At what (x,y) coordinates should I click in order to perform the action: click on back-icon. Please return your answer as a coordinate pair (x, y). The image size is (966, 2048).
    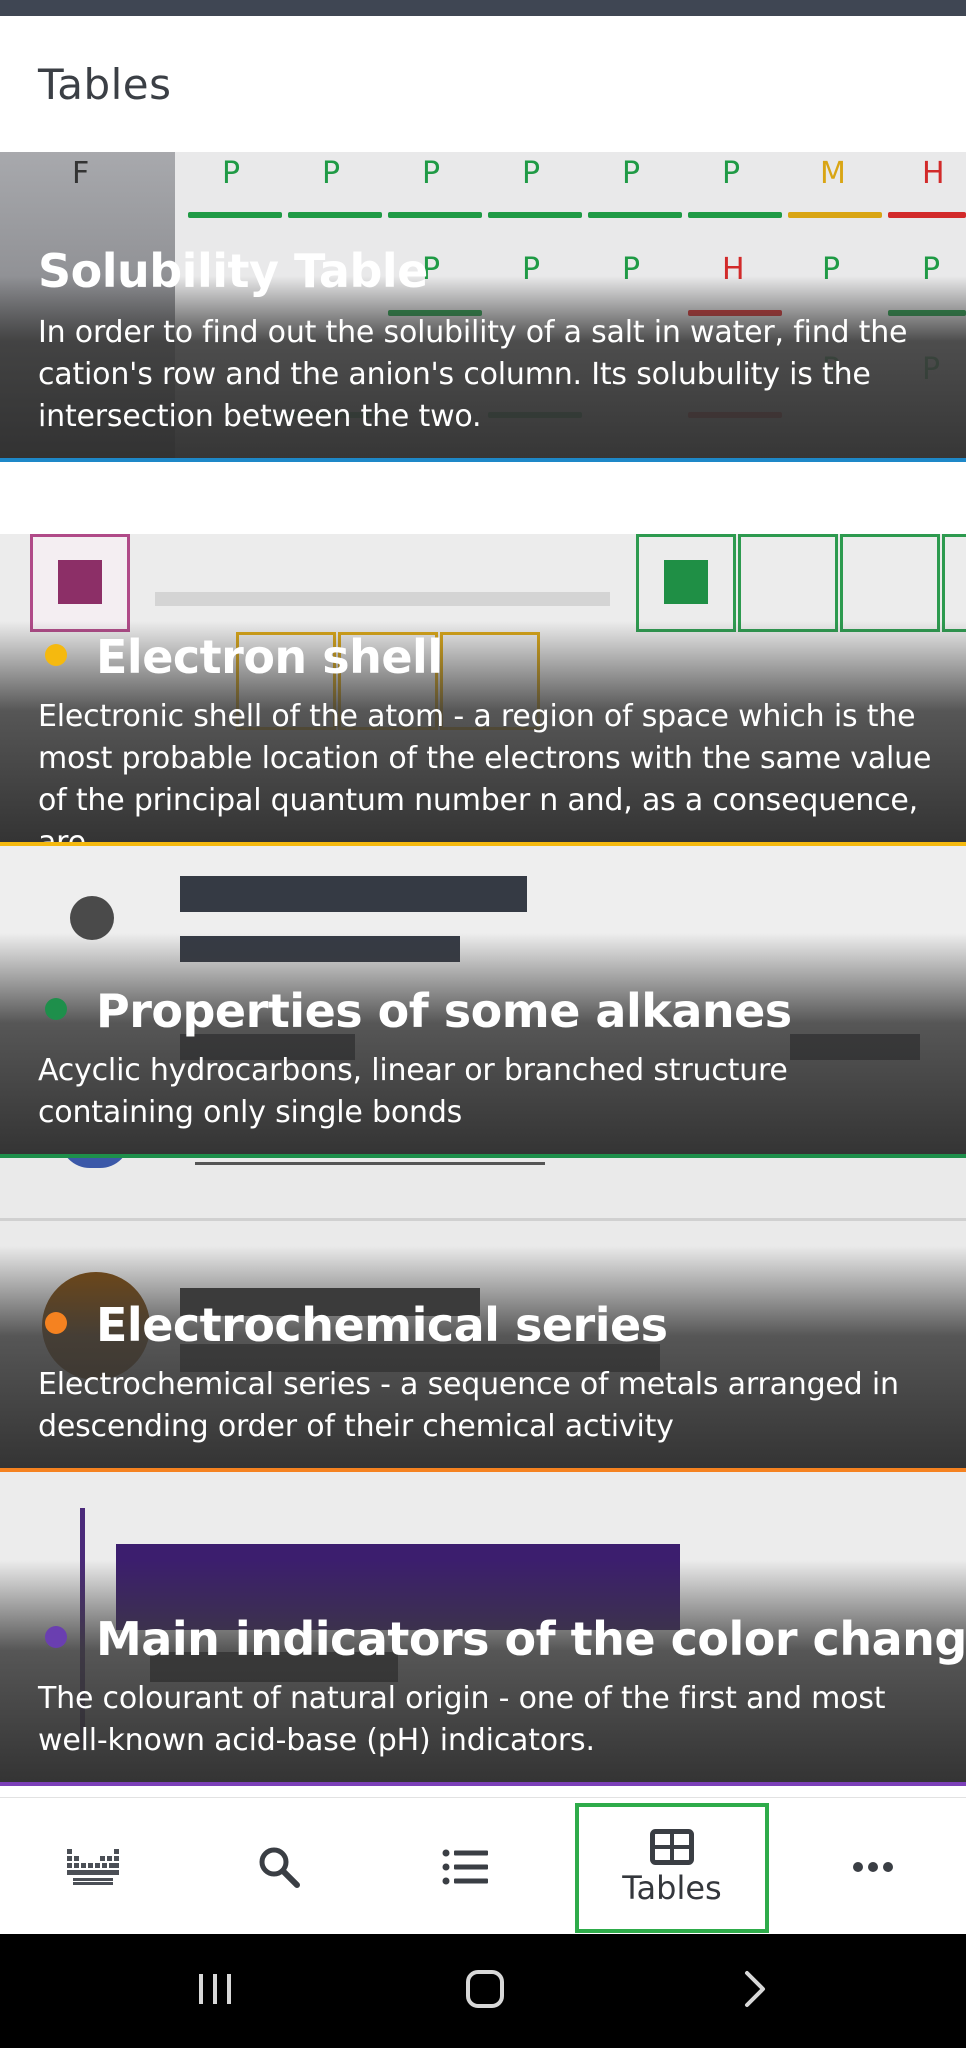
    Looking at the image, I should click on (755, 1991).